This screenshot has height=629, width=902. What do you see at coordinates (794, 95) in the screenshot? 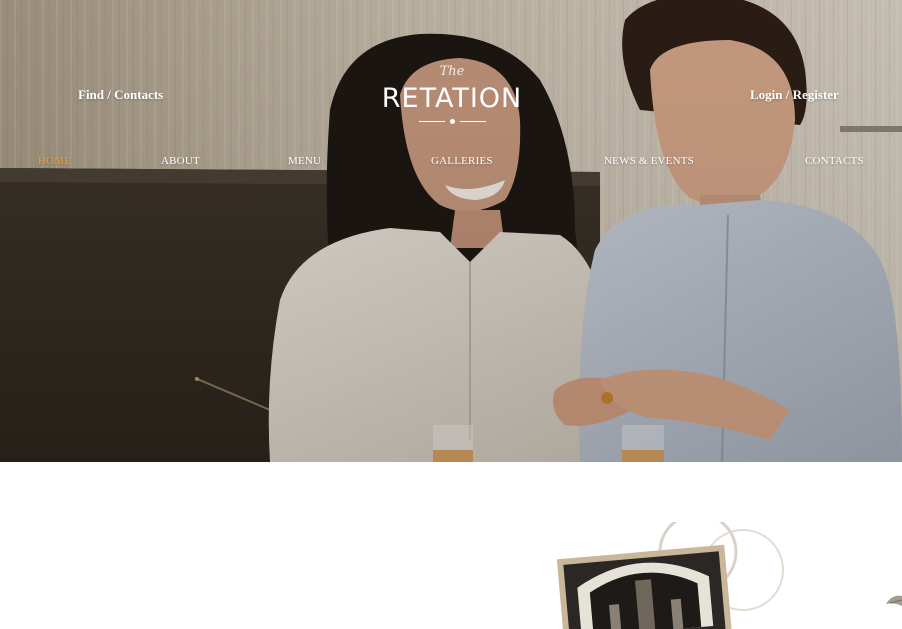
I see `login-register-link: Login / Register` at bounding box center [794, 95].